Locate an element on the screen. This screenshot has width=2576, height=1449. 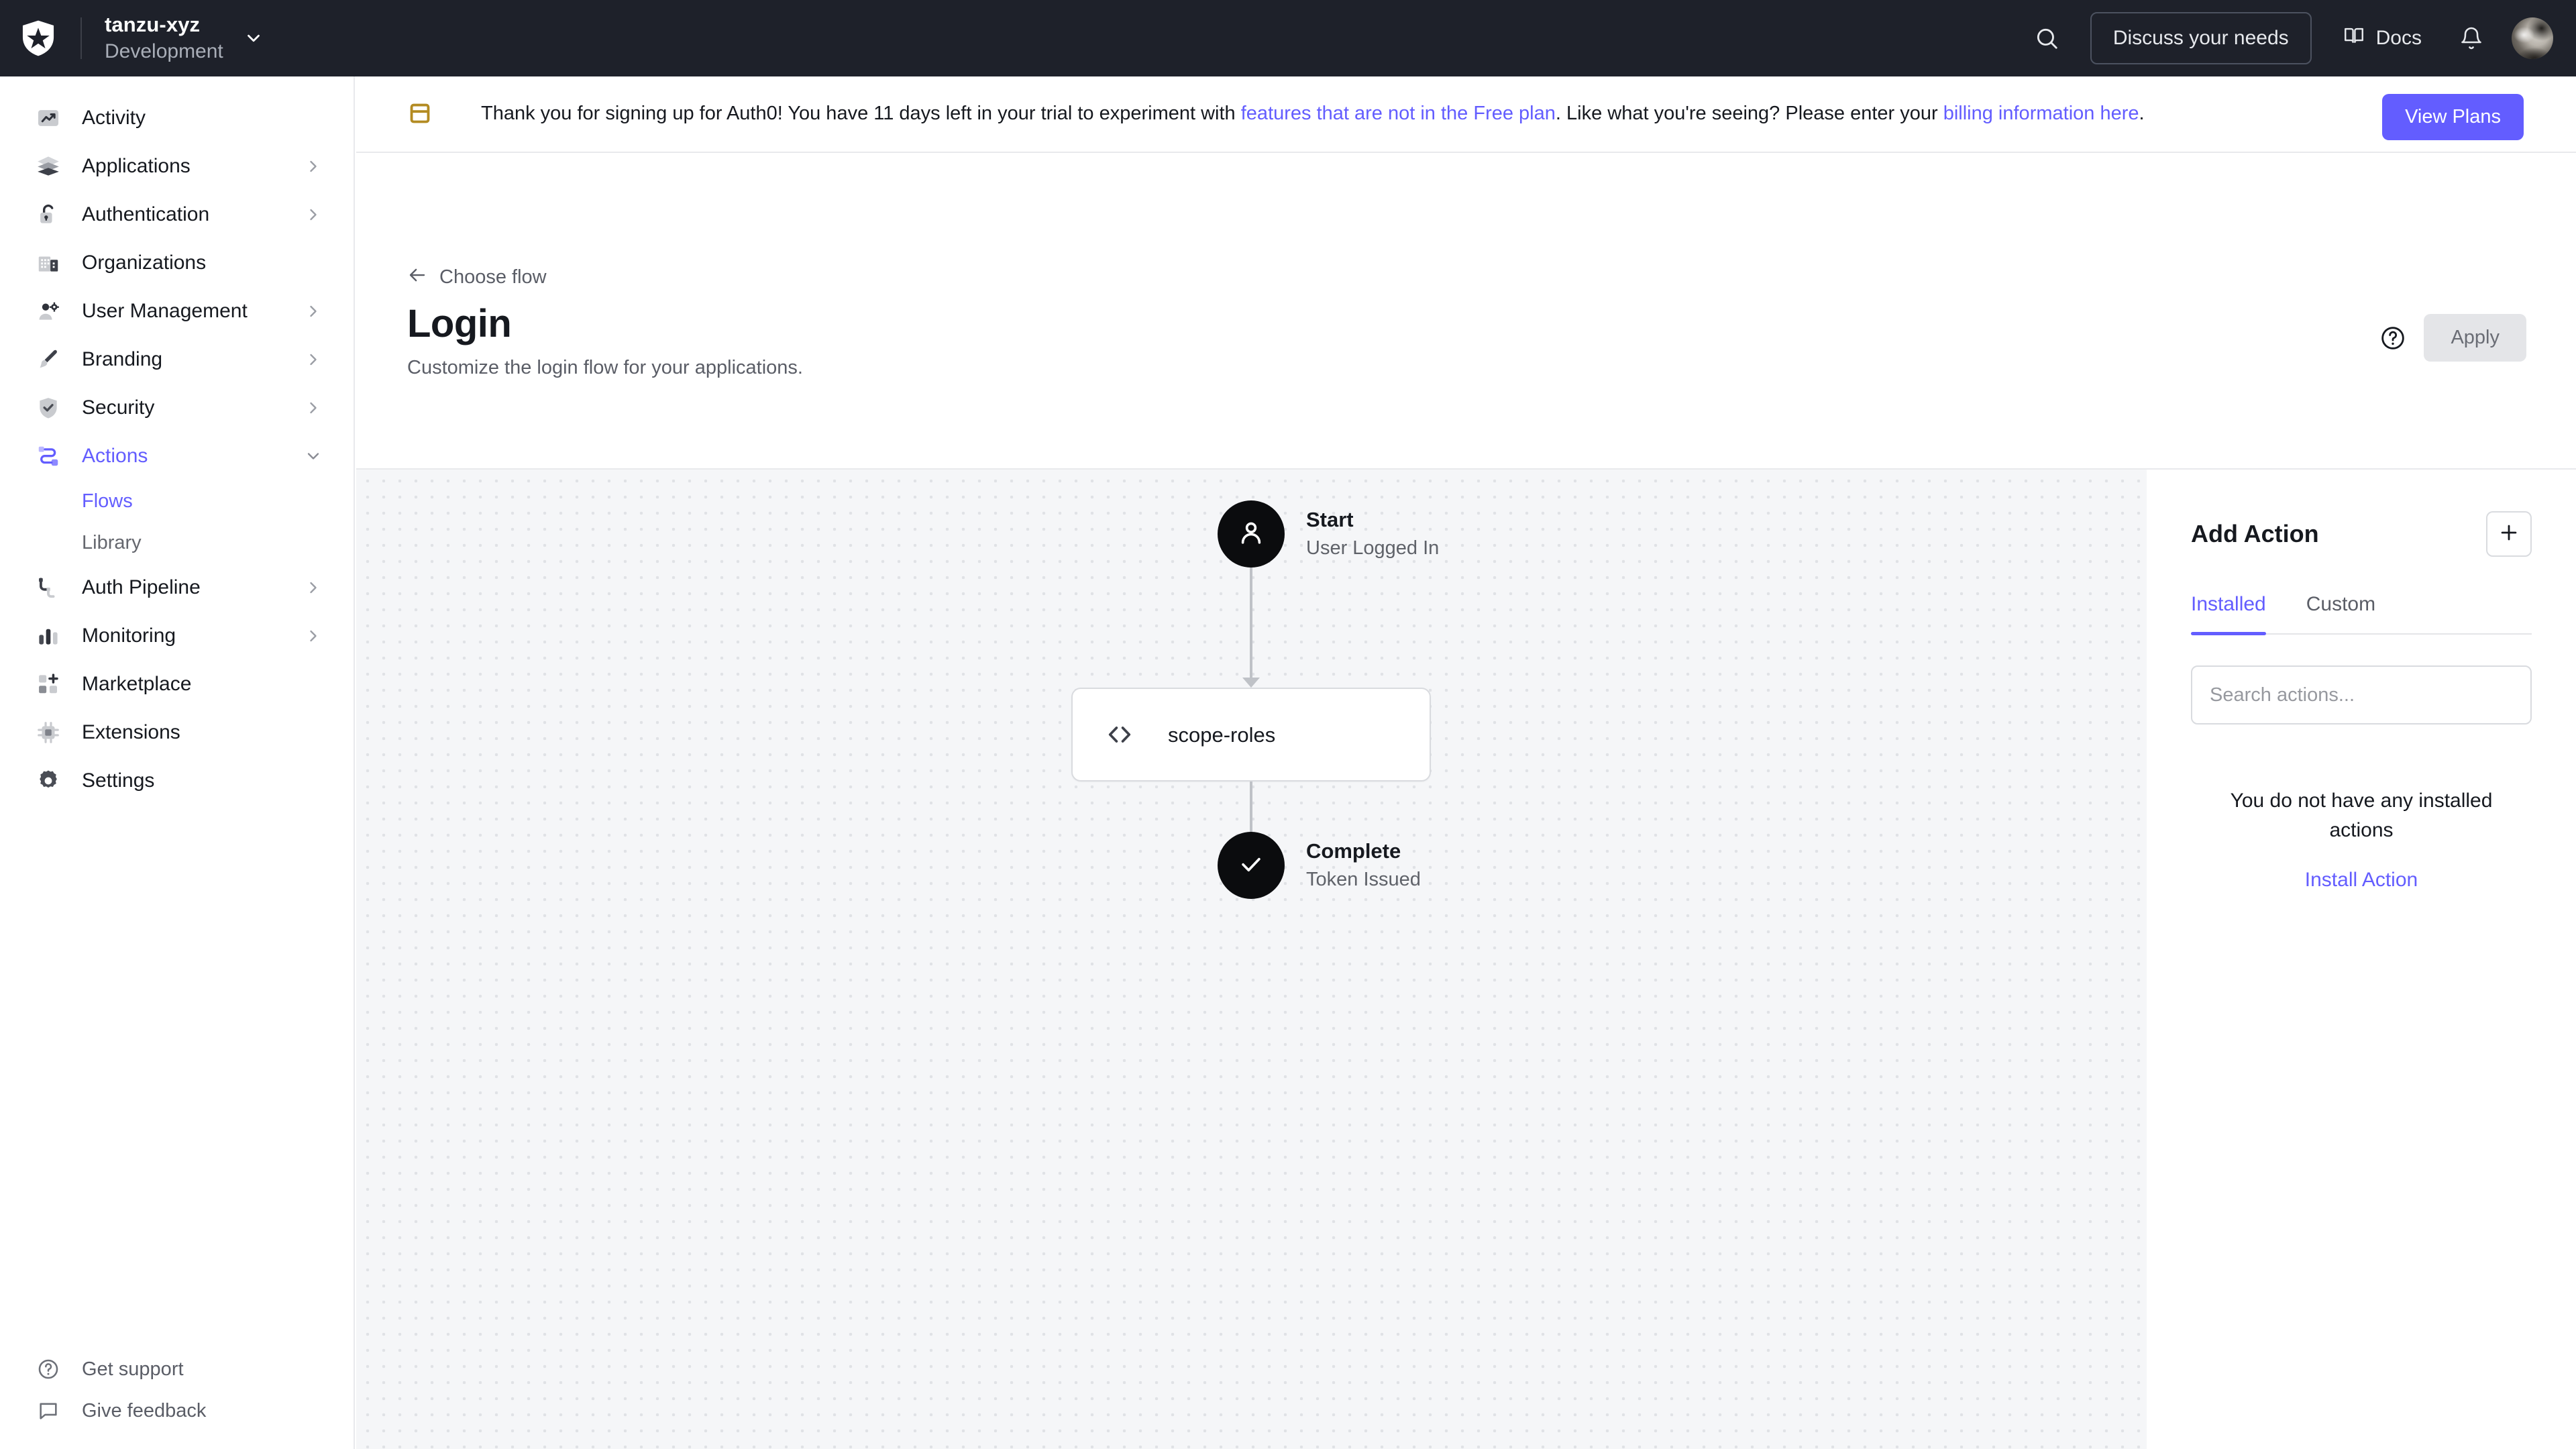
sidebar-item-label: Auth Pipeline is located at coordinates (141, 587).